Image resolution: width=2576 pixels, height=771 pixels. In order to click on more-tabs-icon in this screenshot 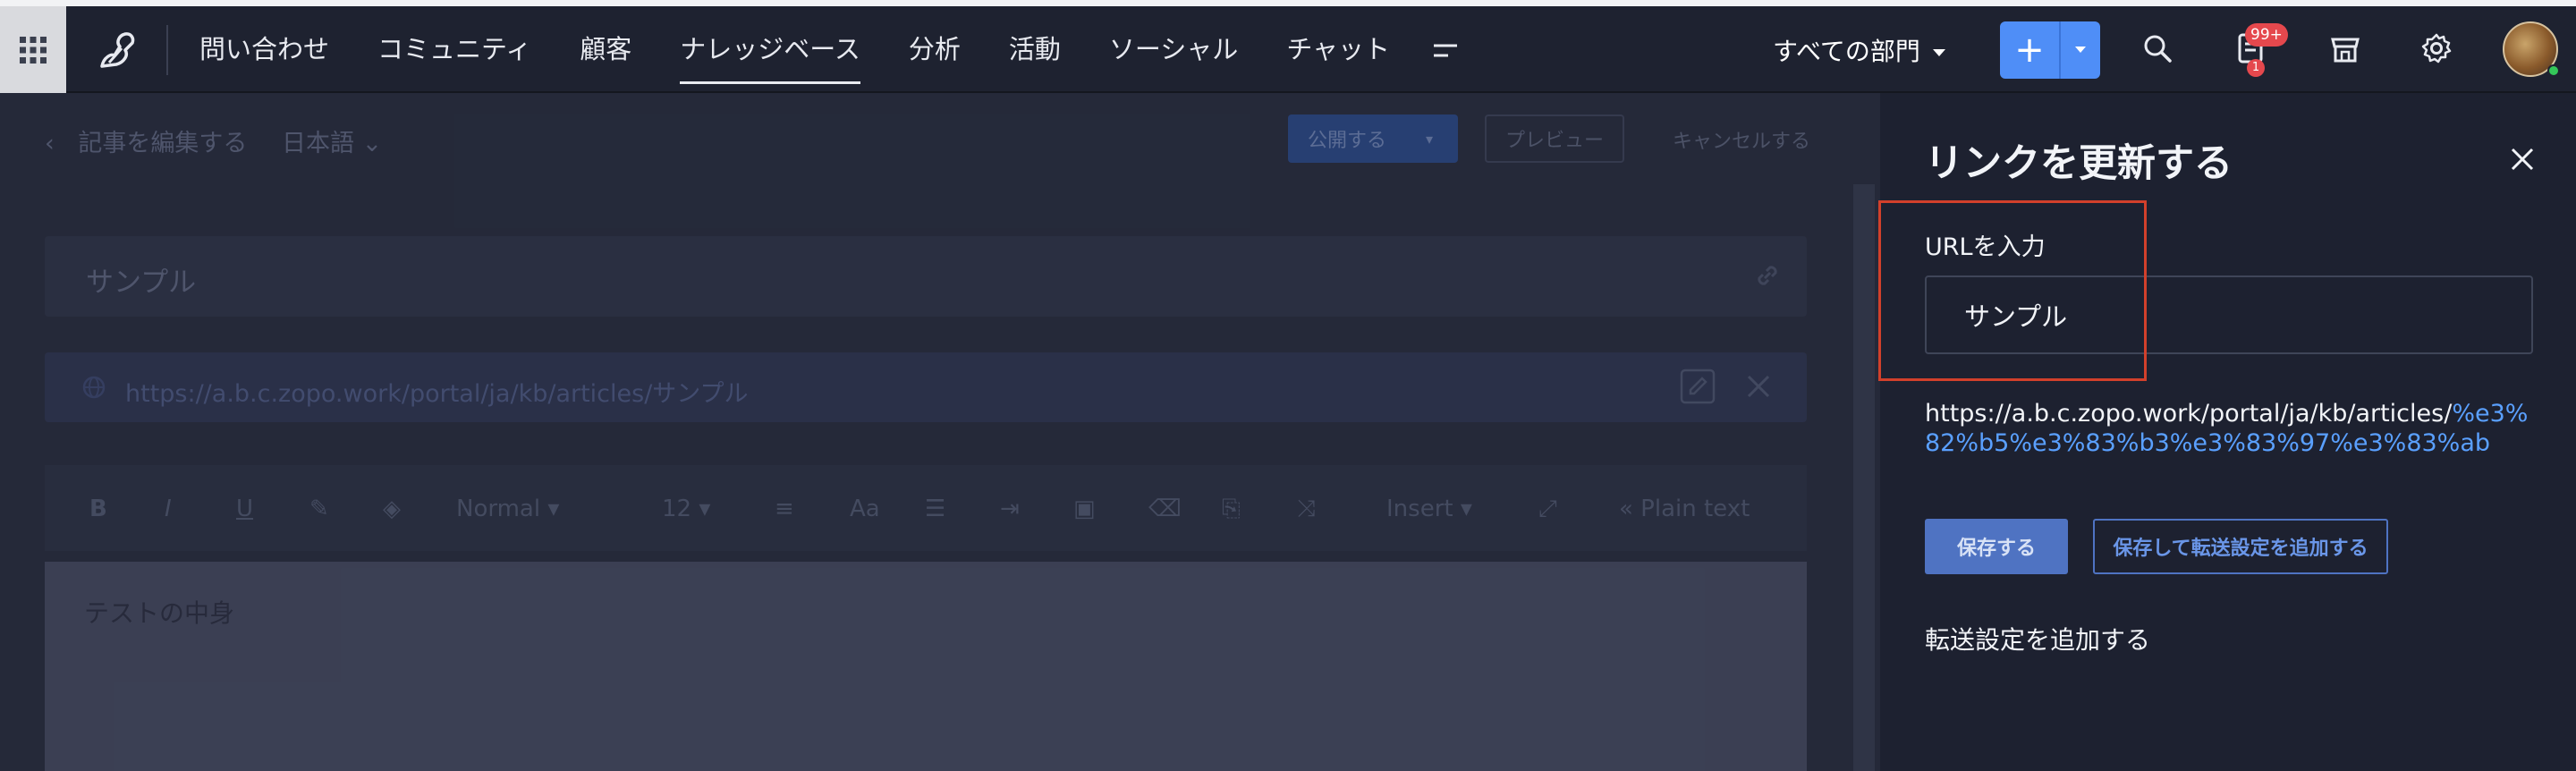, I will do `click(1445, 49)`.